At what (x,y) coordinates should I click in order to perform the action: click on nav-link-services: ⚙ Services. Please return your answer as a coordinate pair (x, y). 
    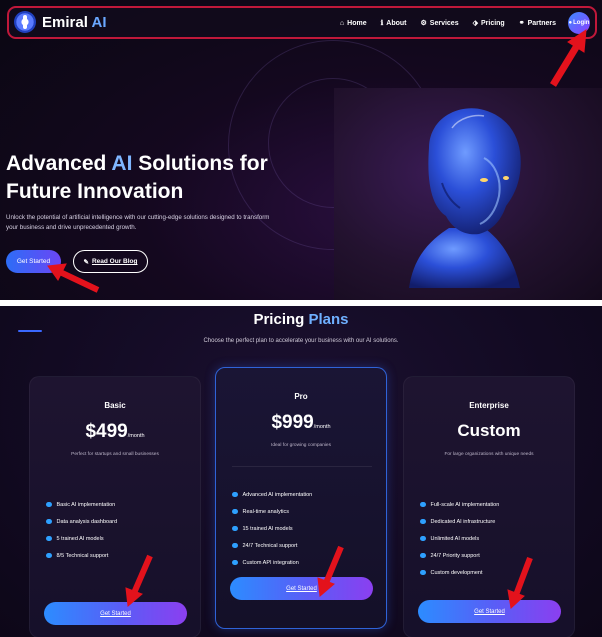
    Looking at the image, I should click on (439, 23).